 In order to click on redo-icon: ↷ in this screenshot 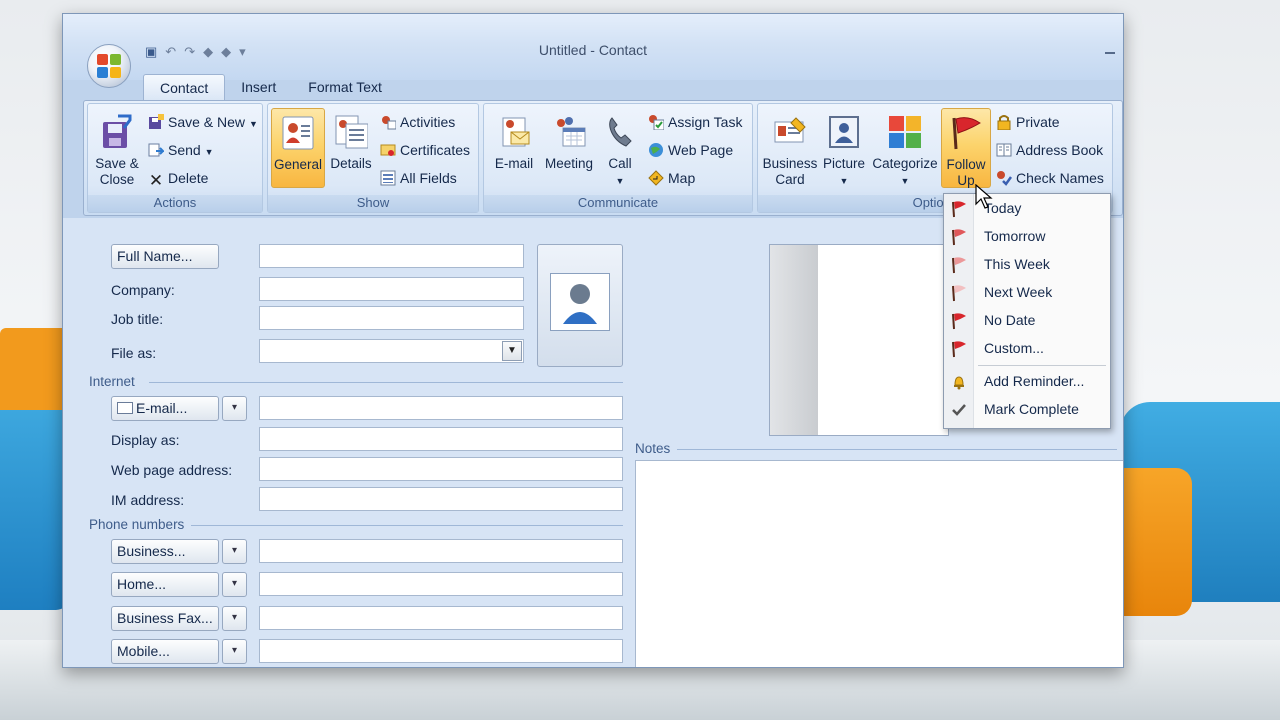, I will do `click(189, 52)`.